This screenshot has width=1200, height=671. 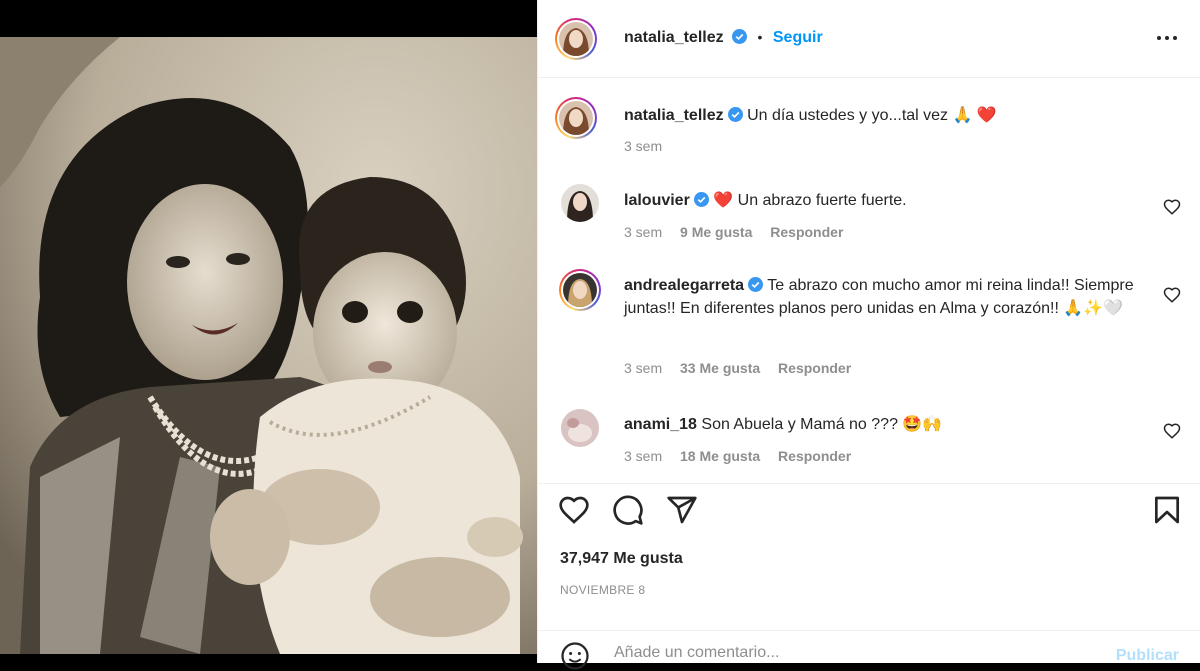 I want to click on like-heart-icon, so click(x=574, y=510).